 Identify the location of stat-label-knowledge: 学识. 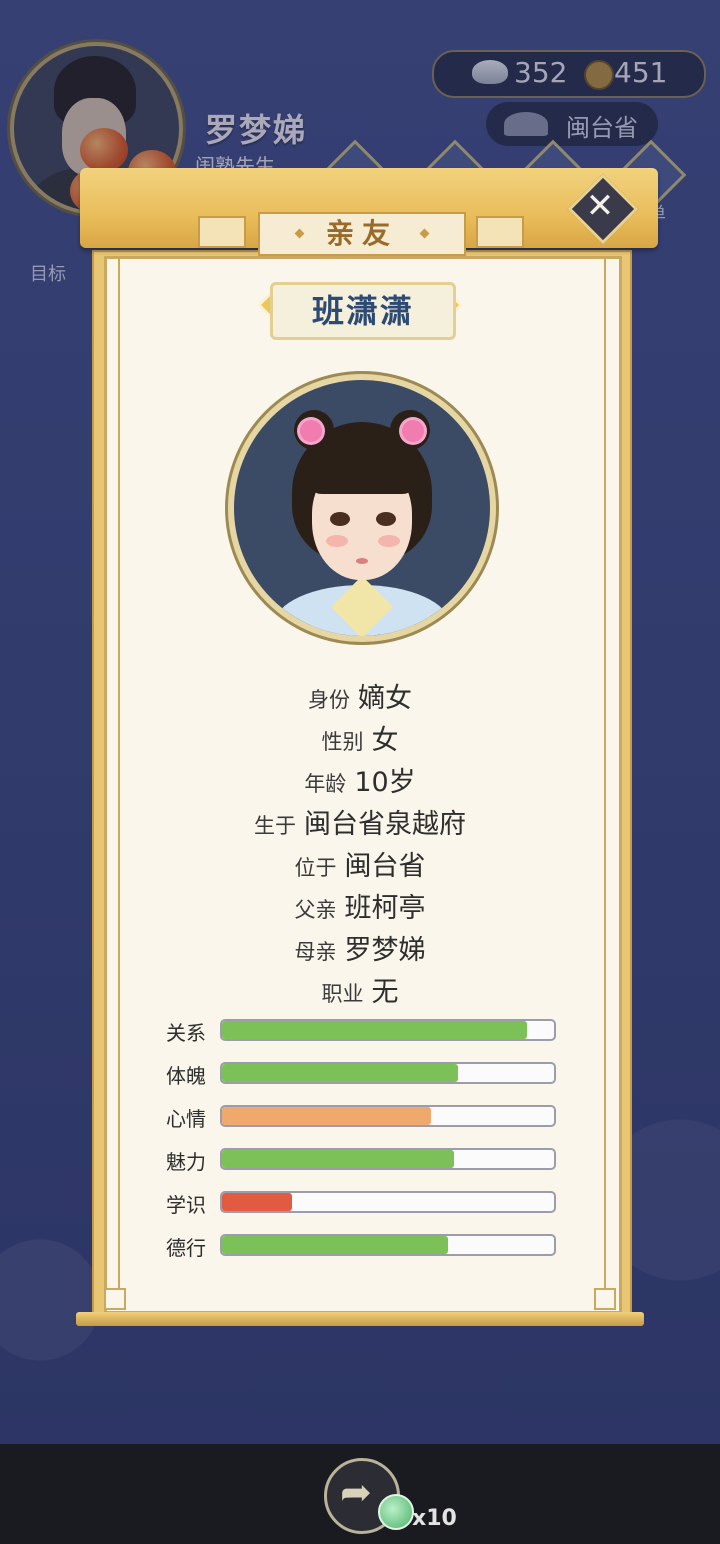
(186, 1205).